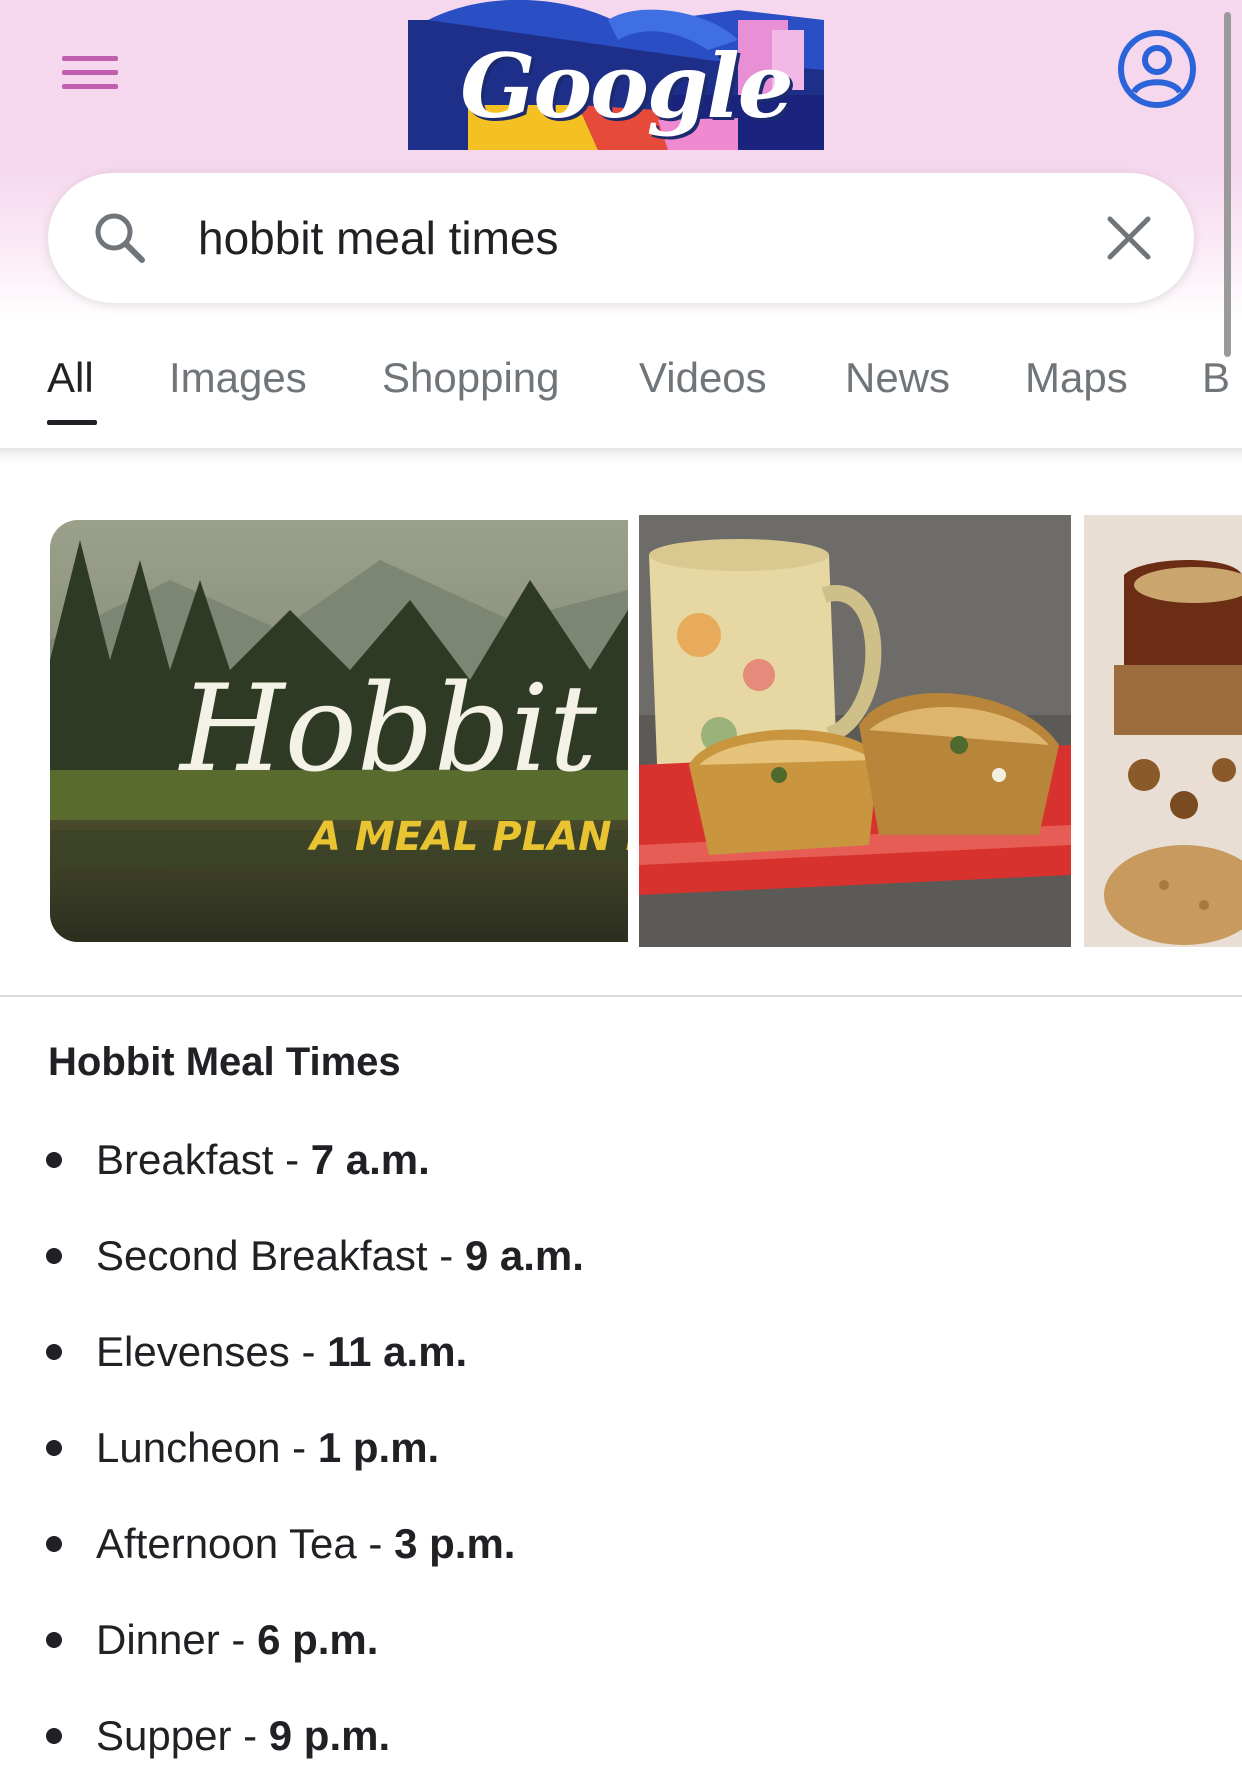 The height and width of the screenshot is (1784, 1242). What do you see at coordinates (1216, 378) in the screenshot?
I see `tab-more: B` at bounding box center [1216, 378].